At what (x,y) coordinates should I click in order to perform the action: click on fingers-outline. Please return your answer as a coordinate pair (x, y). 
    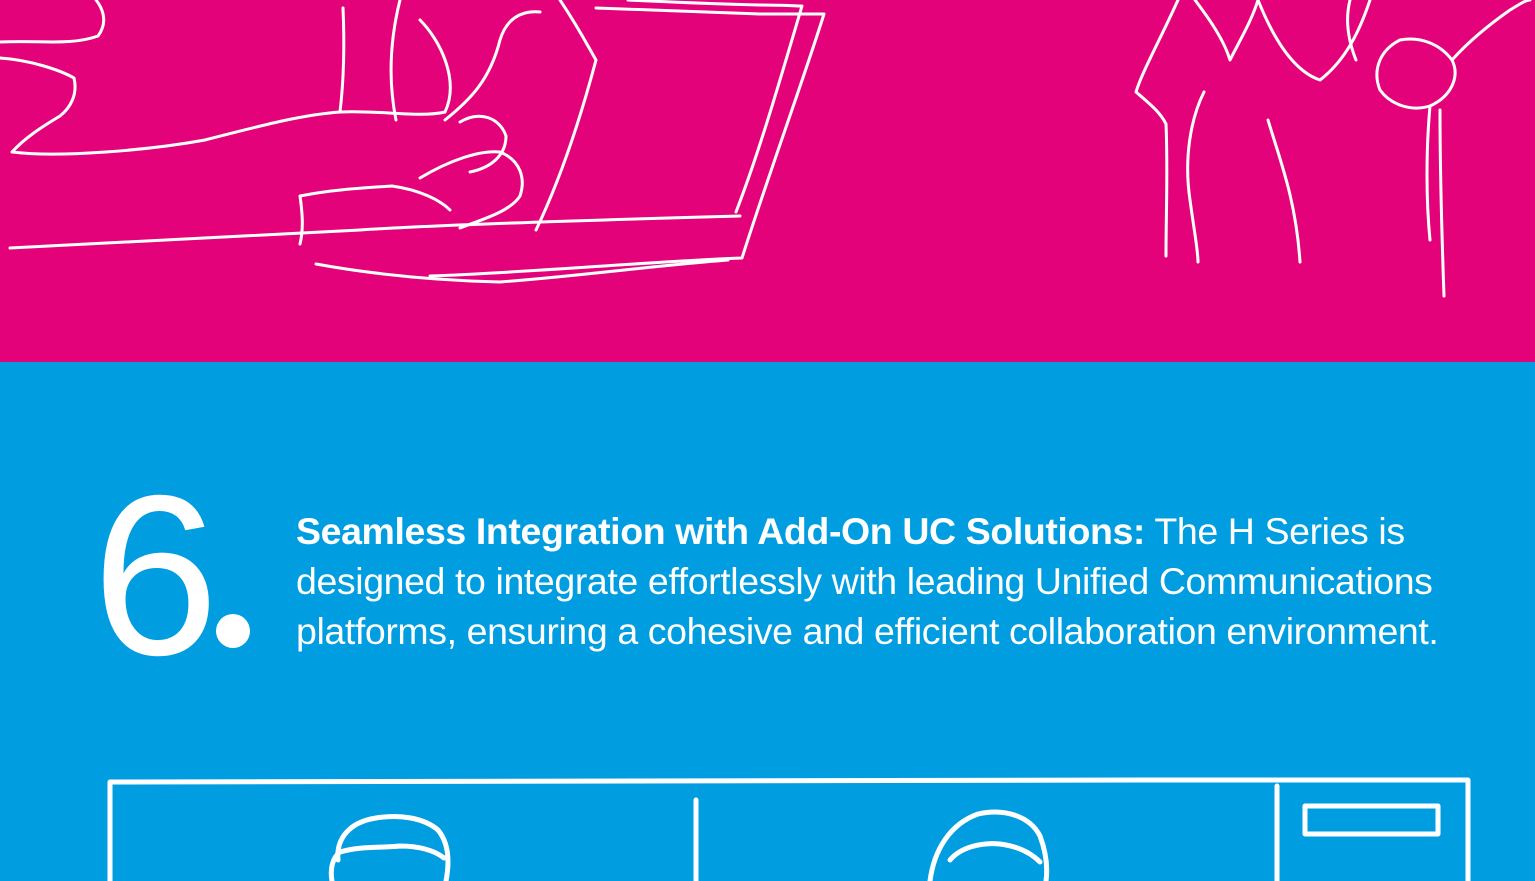
    Looking at the image, I should click on (471, 190).